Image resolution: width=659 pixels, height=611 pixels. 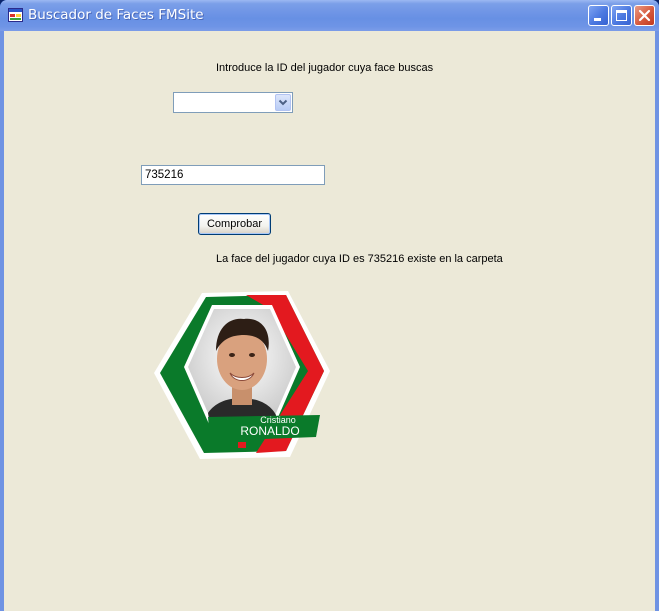 What do you see at coordinates (598, 15) in the screenshot?
I see `minimize-button` at bounding box center [598, 15].